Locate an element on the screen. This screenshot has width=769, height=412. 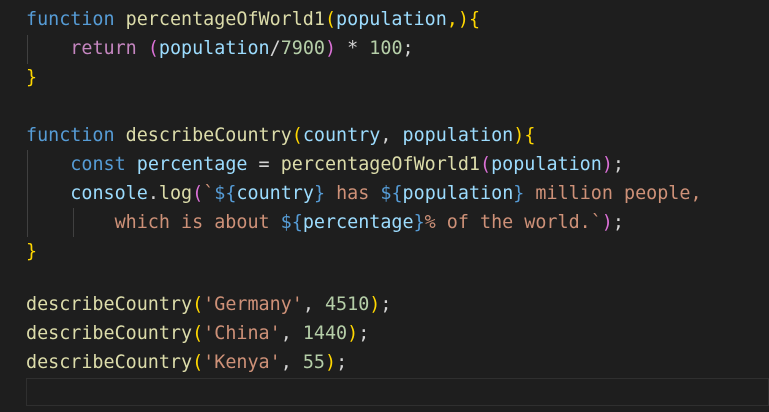
code-line-11: describeCountry('Germany', 4510); is located at coordinates (208, 304).